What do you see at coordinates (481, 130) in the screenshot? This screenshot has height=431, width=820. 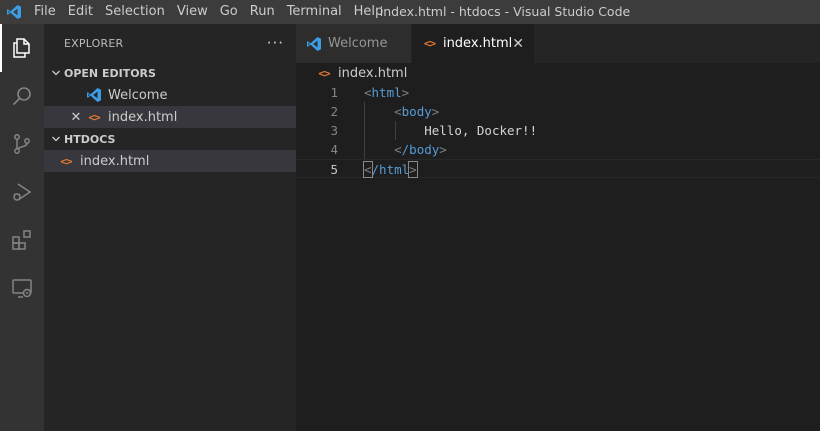 I see `line-text: Hello, Docker!!` at bounding box center [481, 130].